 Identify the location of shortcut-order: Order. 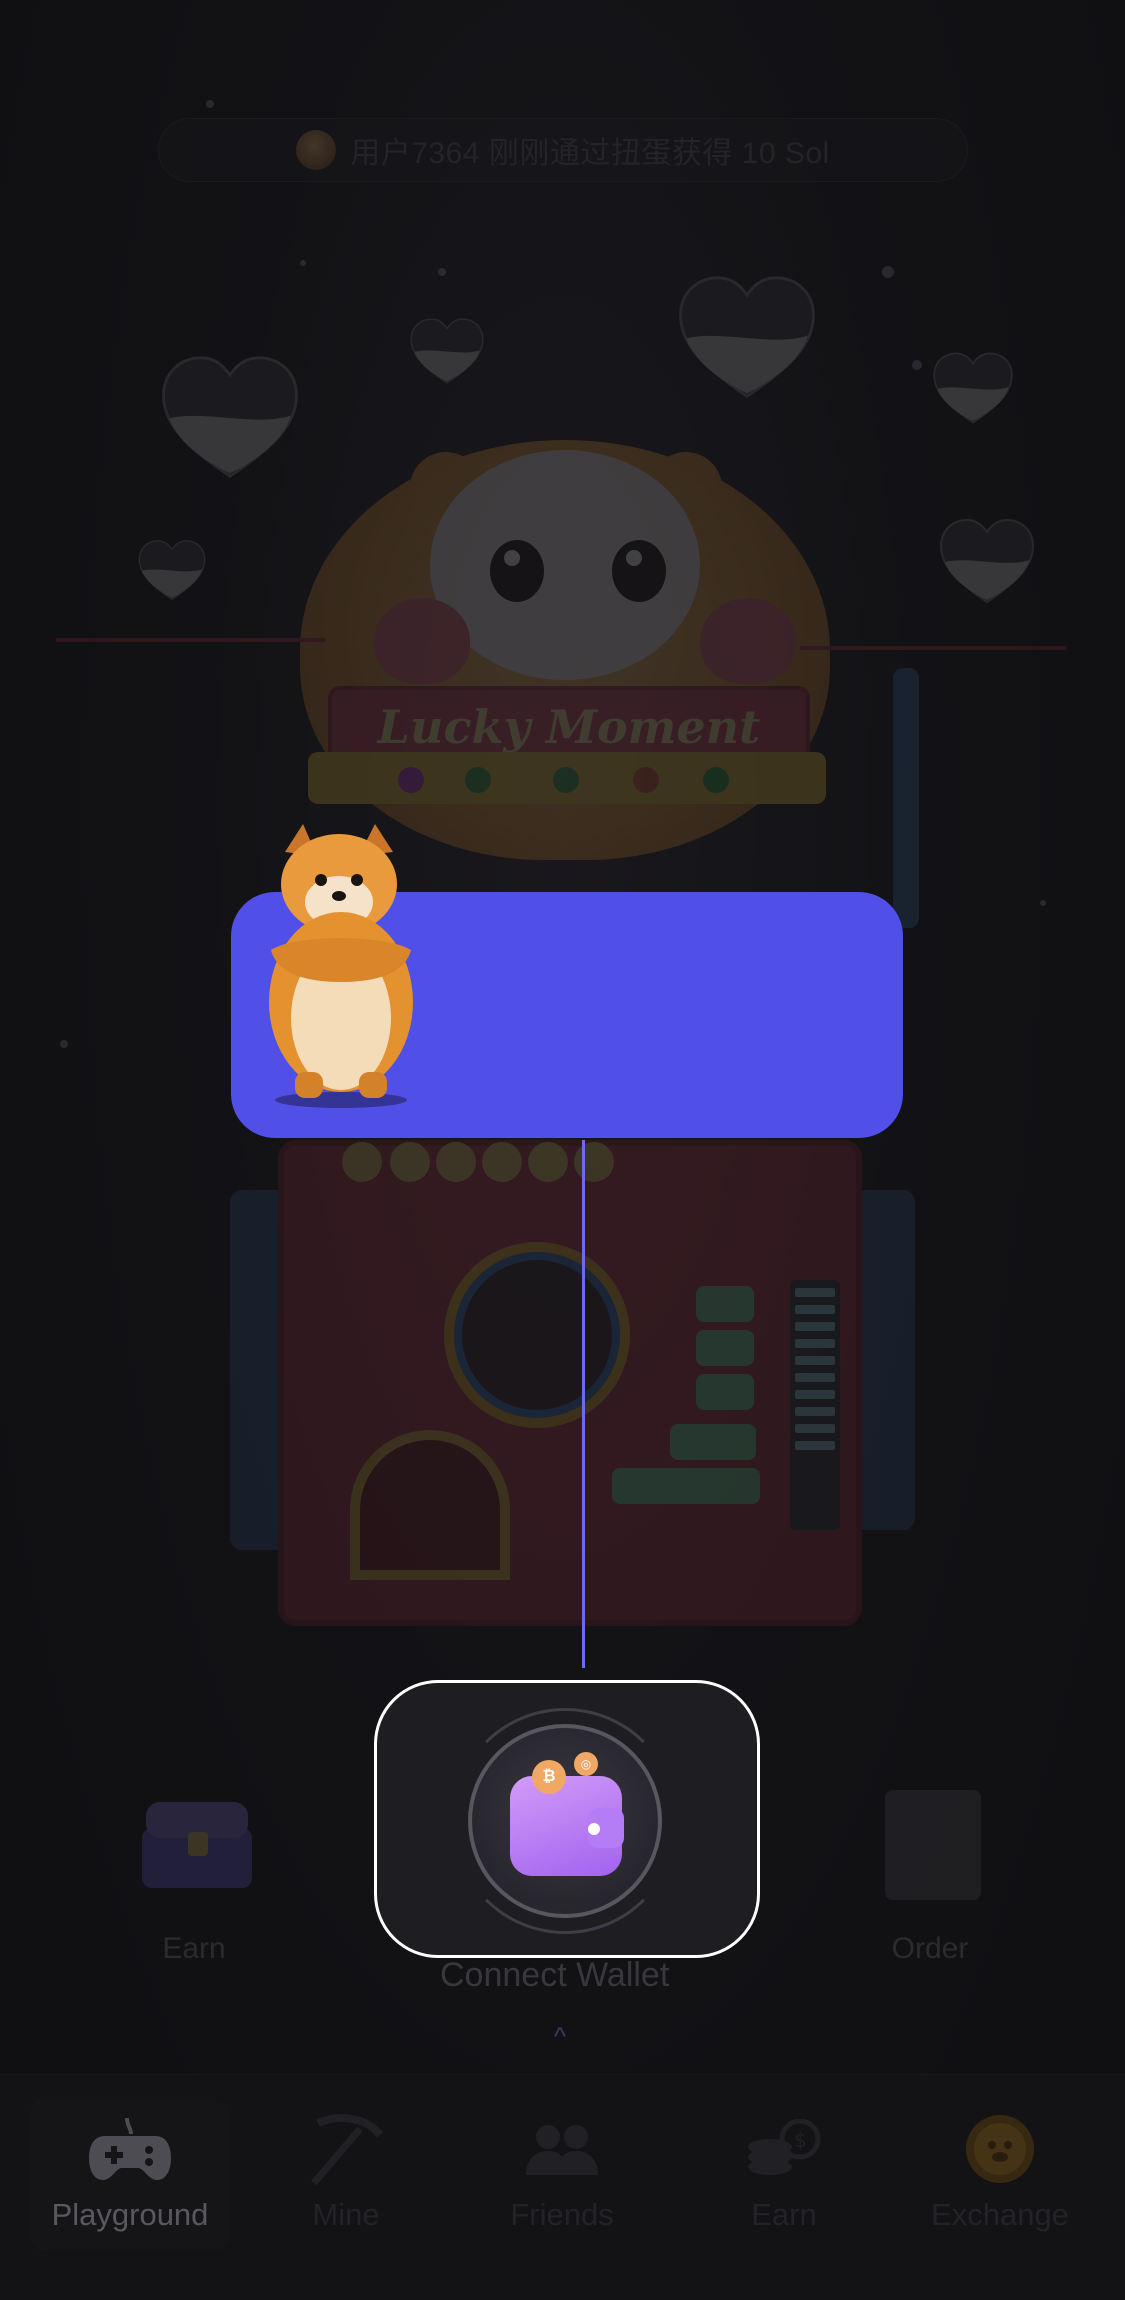
(930, 1949).